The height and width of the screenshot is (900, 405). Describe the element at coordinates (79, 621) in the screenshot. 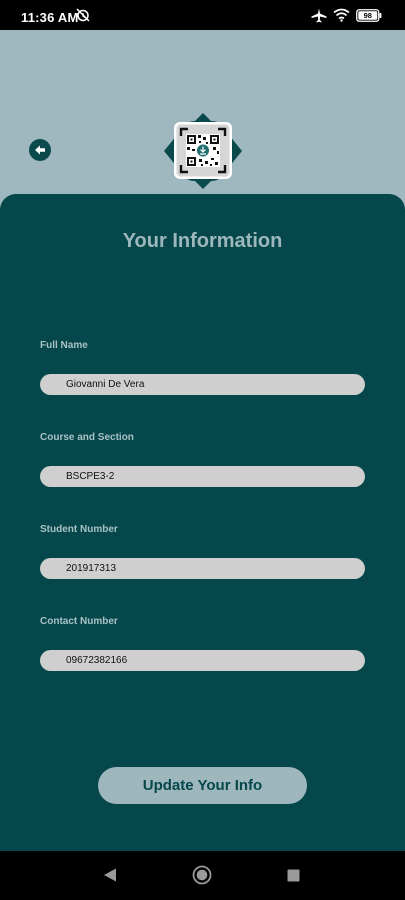

I see `contact-number-label: Contact Number` at that location.